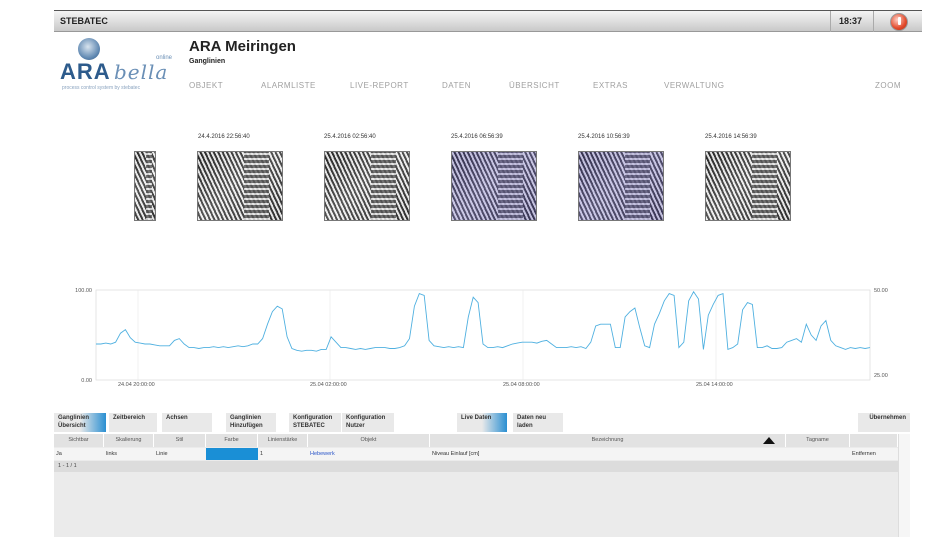  I want to click on column-header-tagname: Tagname, so click(818, 440).